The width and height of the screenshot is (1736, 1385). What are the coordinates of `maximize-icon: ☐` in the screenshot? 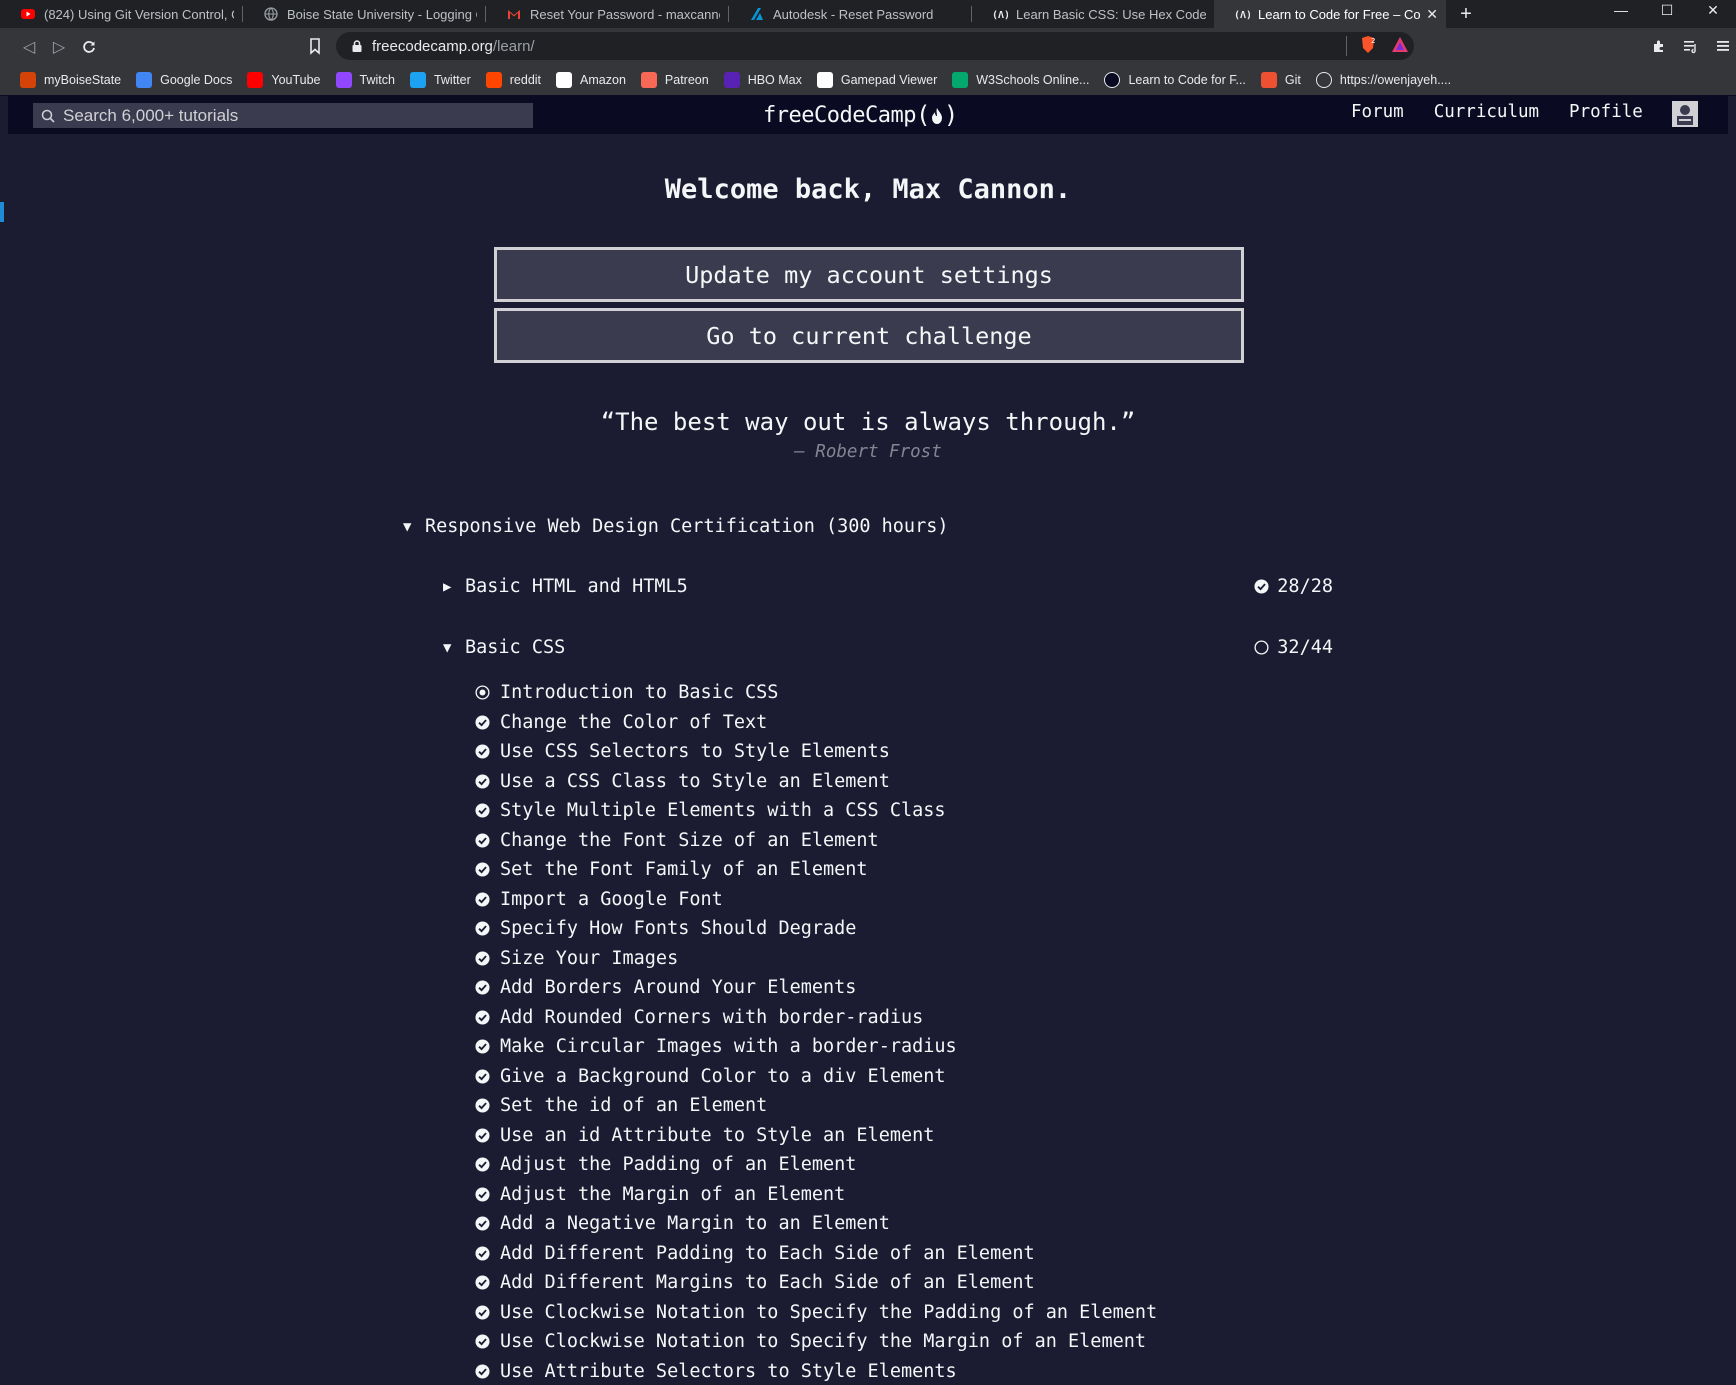 It's located at (1667, 10).